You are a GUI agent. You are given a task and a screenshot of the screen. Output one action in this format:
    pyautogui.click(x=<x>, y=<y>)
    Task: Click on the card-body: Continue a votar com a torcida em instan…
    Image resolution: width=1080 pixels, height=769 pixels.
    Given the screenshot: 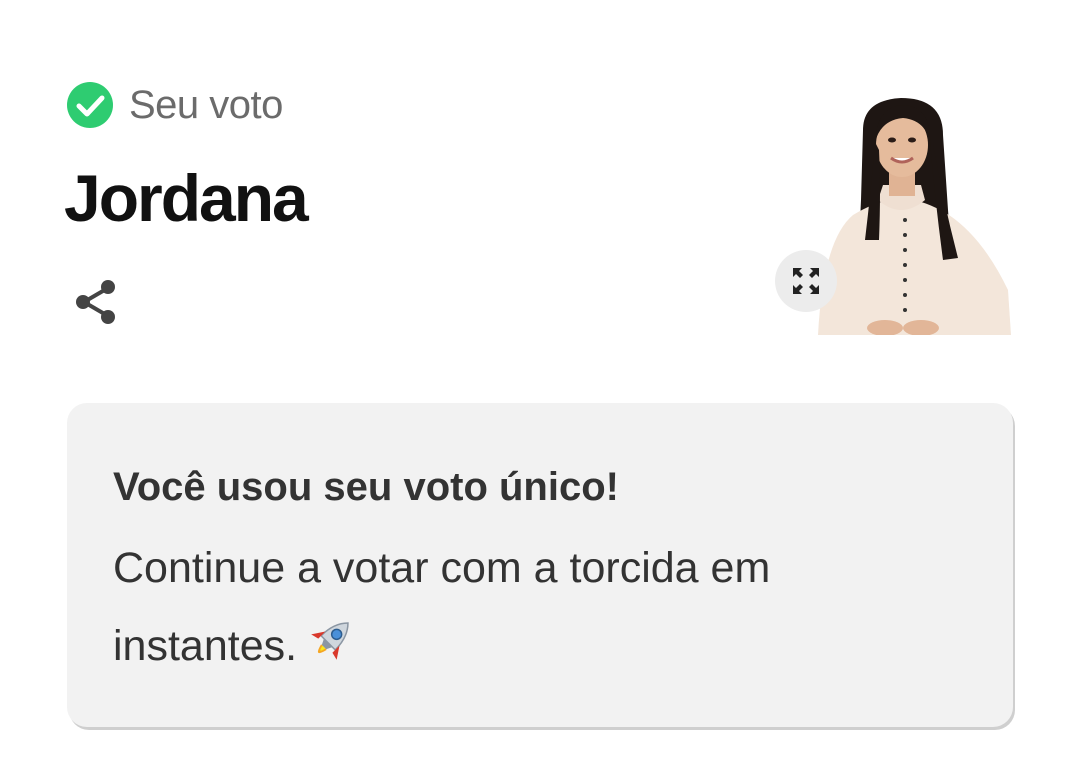 What is the action you would take?
    pyautogui.click(x=493, y=607)
    